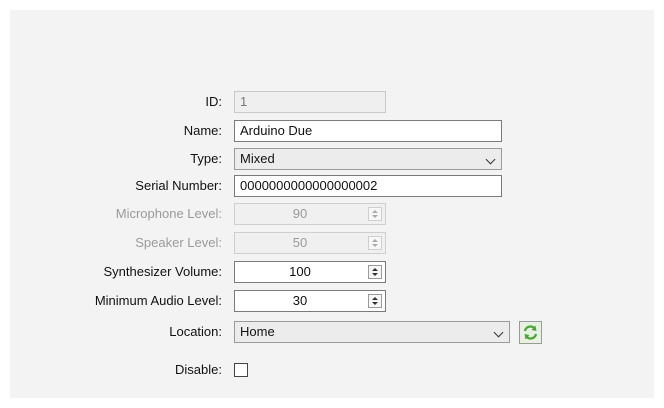 The height and width of the screenshot is (408, 664). I want to click on serial-number-label: Serial Number:, so click(178, 185).